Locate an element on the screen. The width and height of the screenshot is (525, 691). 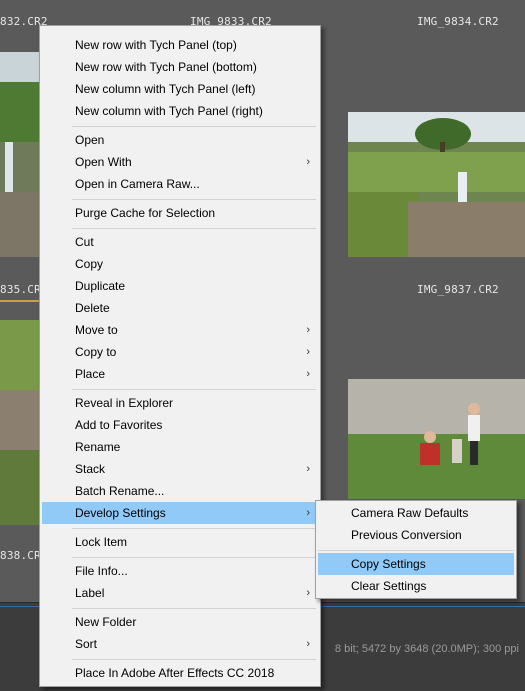
menu-item-label: Place is located at coordinates (90, 374).